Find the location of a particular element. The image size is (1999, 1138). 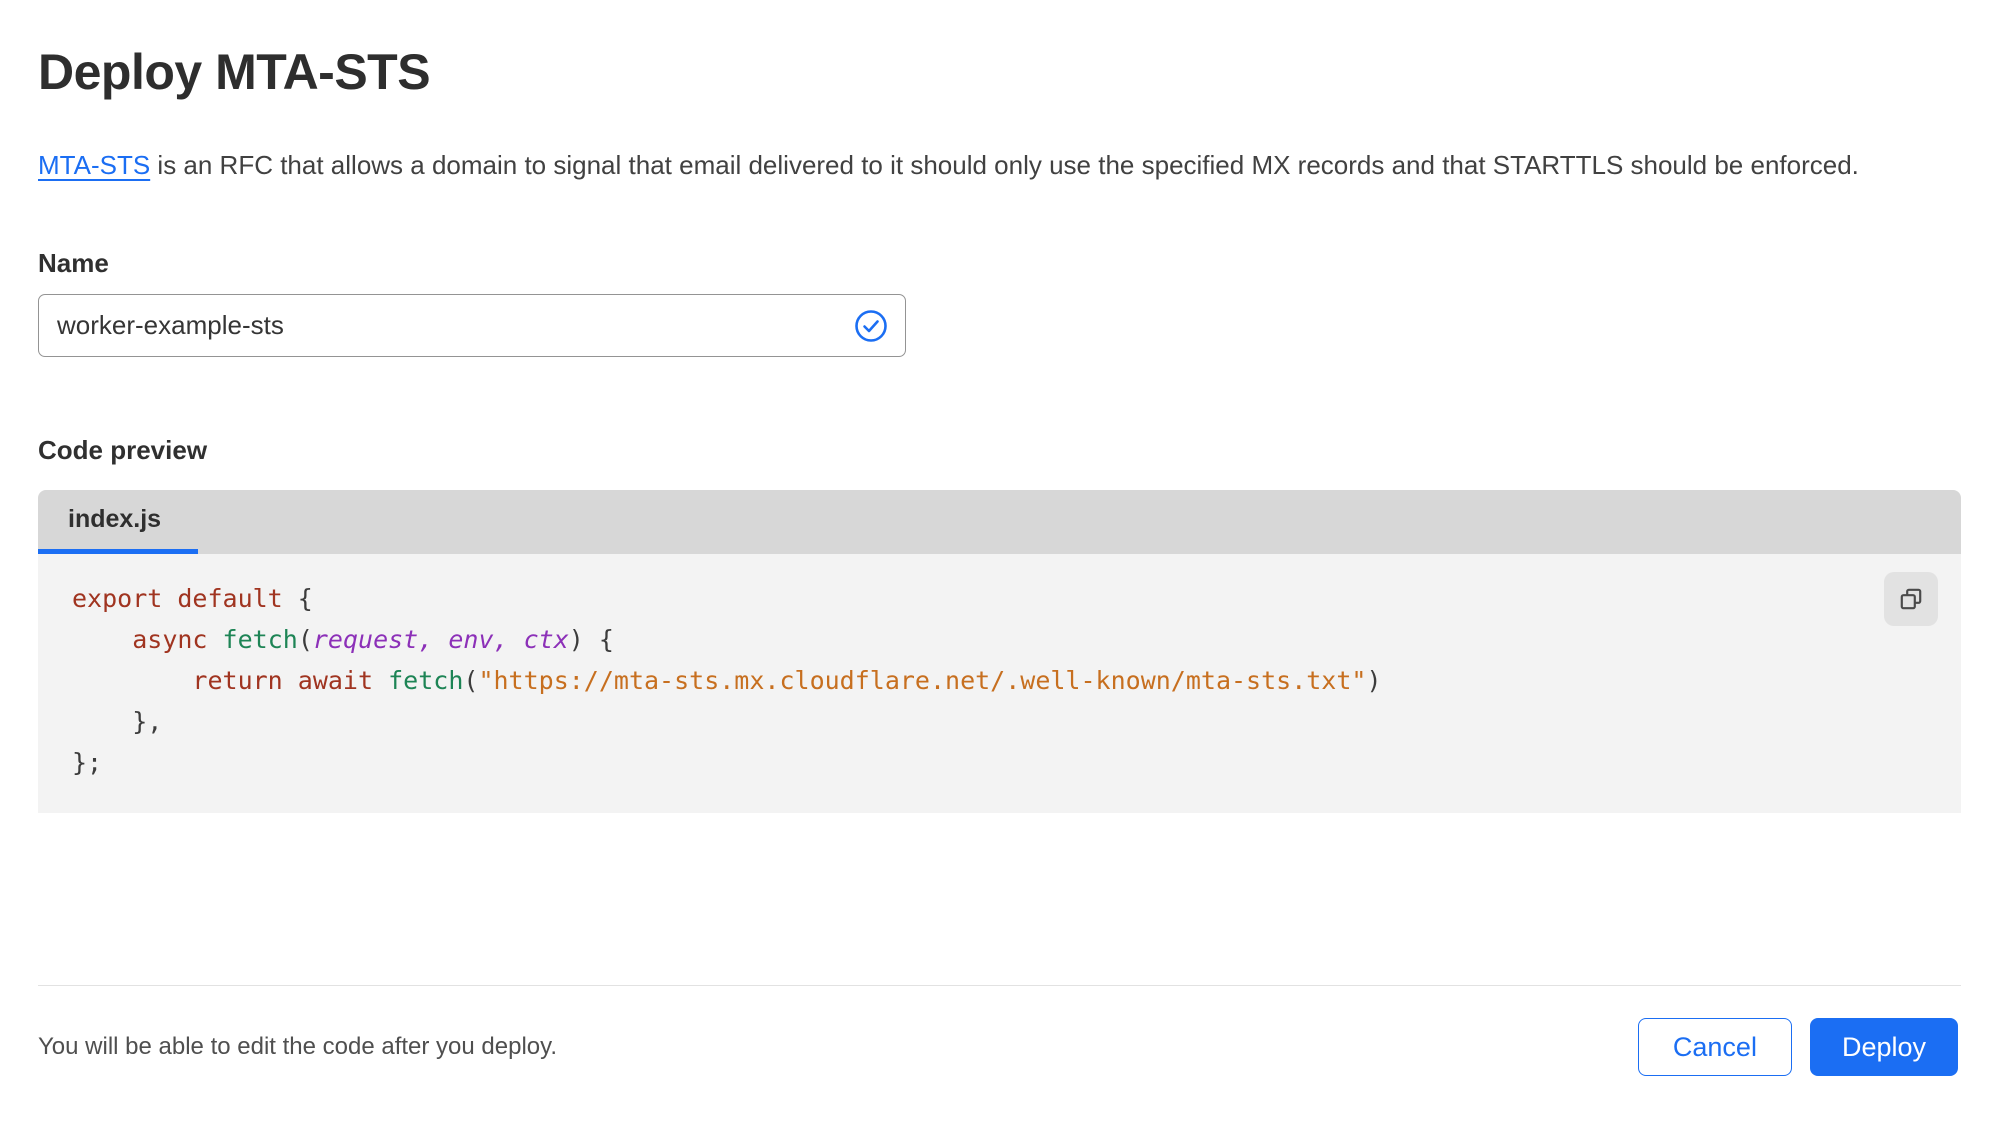

page-title: Deploy MTA-STS is located at coordinates (234, 72).